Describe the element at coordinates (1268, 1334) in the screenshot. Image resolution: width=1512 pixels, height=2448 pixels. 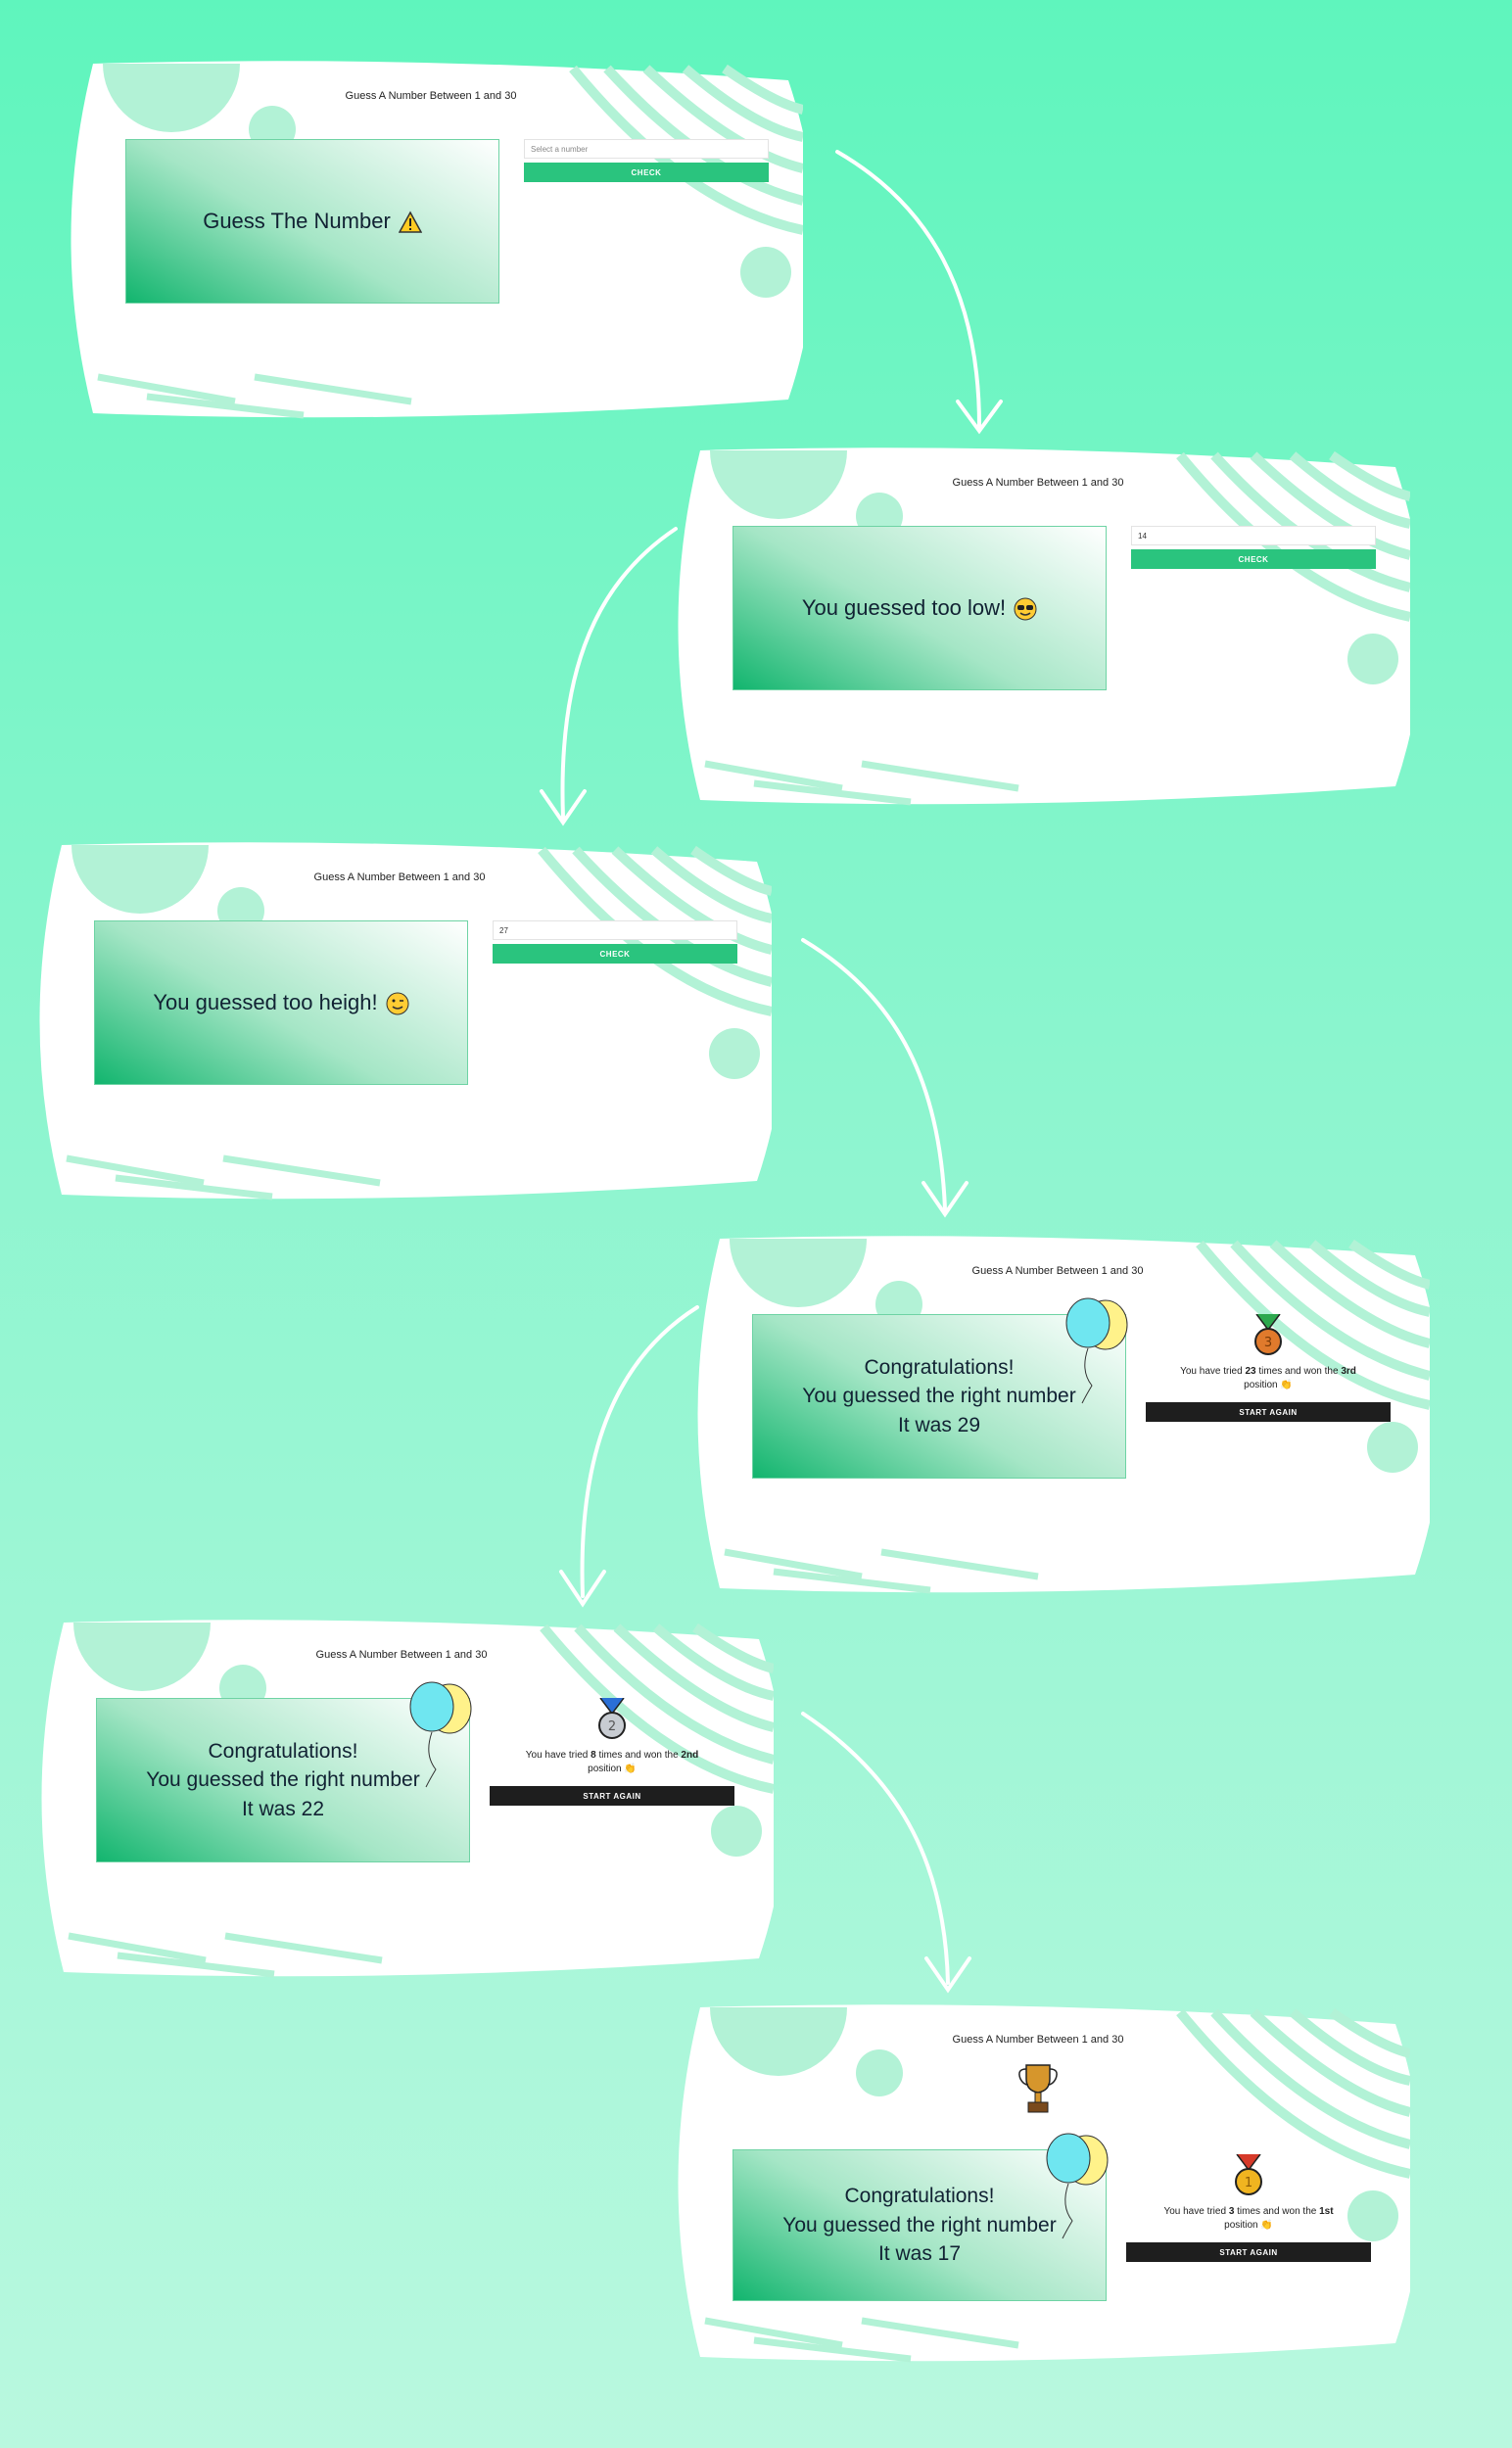
I see `third-place-medal-icon: 3` at that location.